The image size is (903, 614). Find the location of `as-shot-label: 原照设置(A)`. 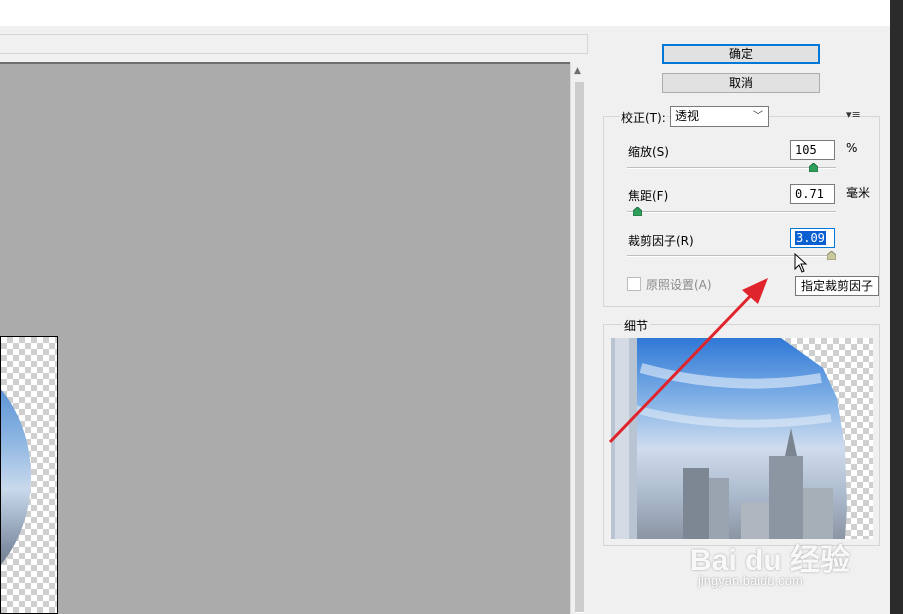

as-shot-label: 原照设置(A) is located at coordinates (679, 285).